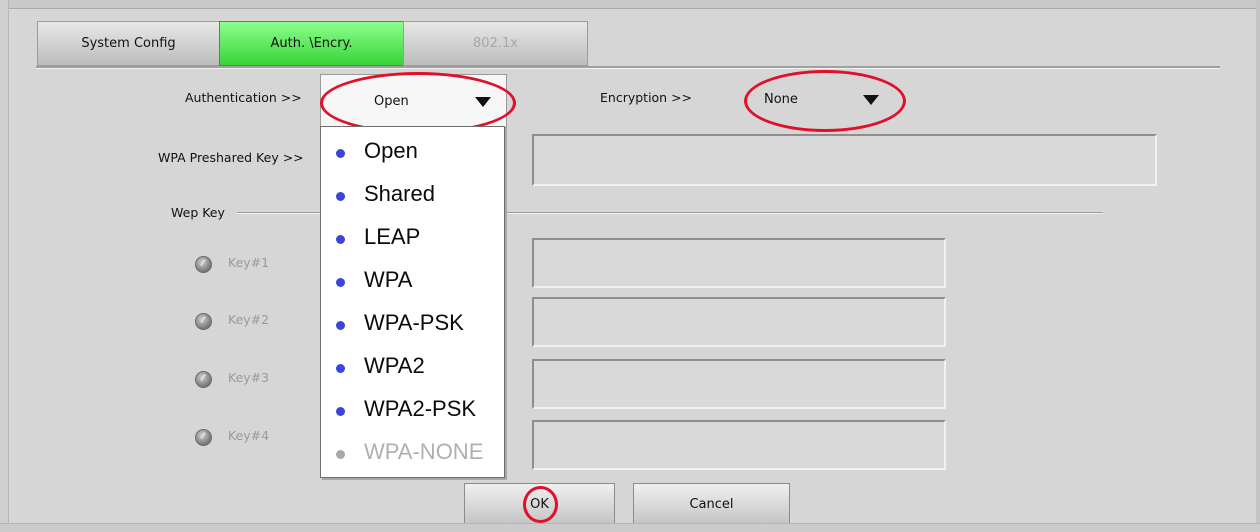  What do you see at coordinates (198, 212) in the screenshot?
I see `wep-key-group-label: Wep Key` at bounding box center [198, 212].